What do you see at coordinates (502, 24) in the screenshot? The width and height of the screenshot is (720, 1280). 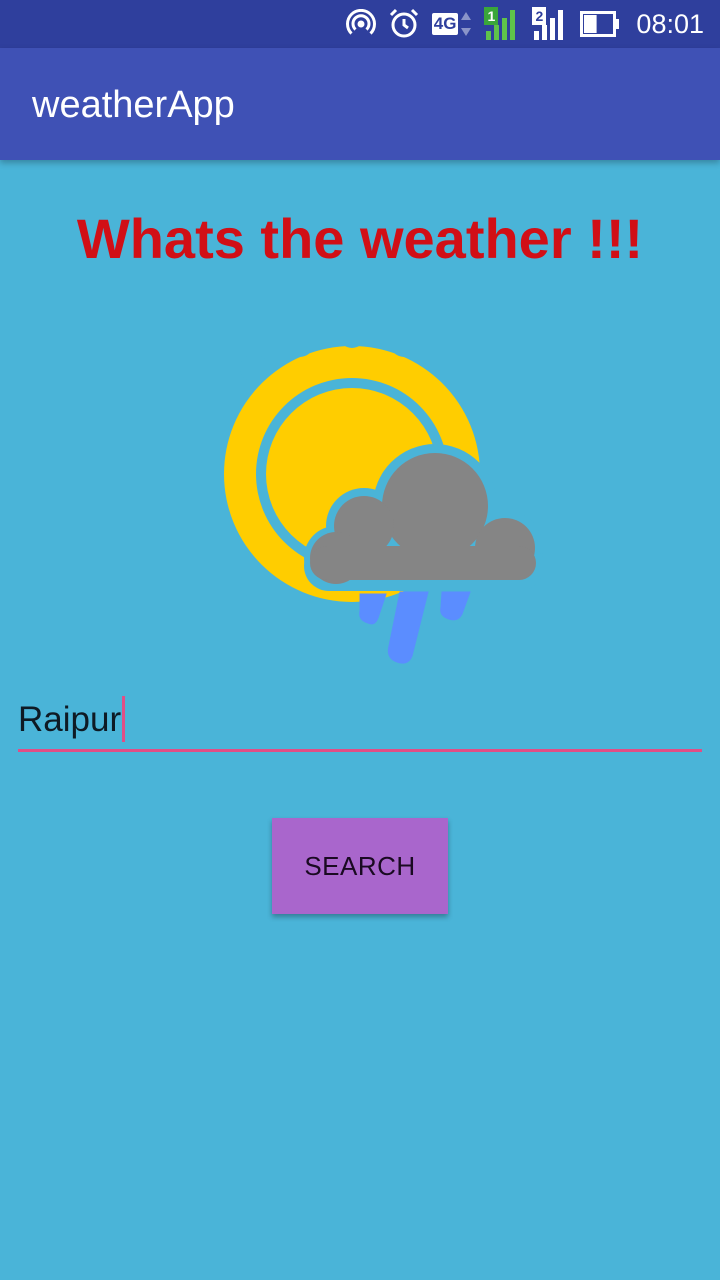 I see `signal-sim1-icon: 1` at bounding box center [502, 24].